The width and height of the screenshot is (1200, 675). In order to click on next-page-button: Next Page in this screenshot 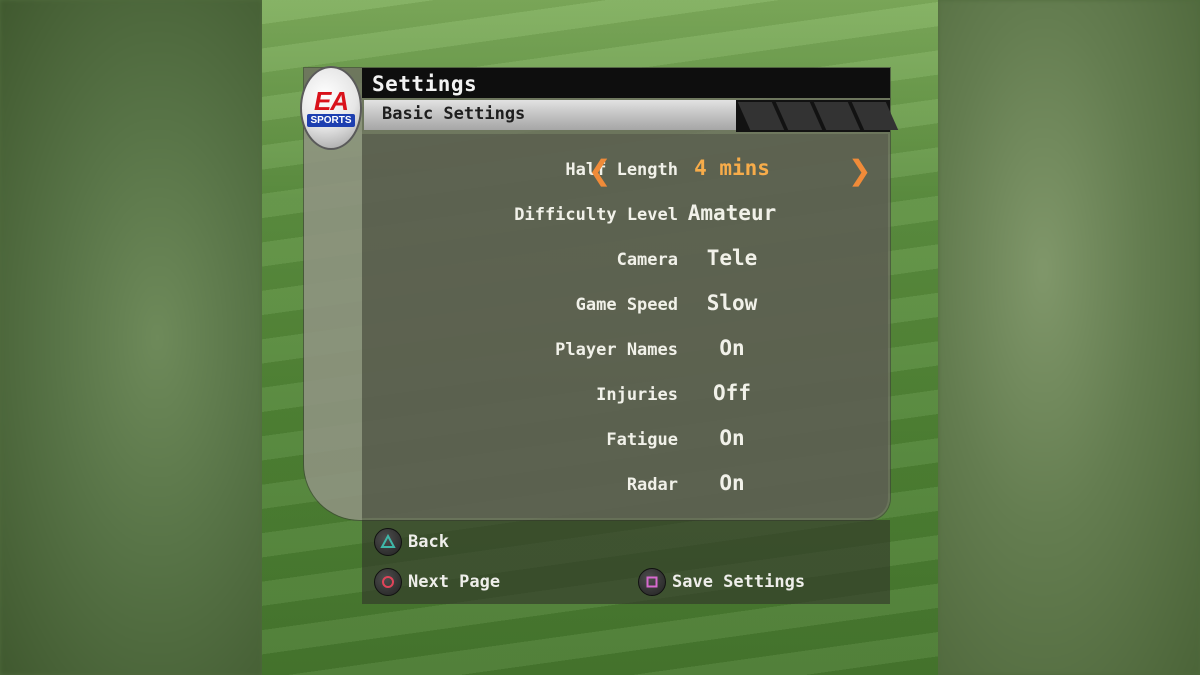, I will do `click(437, 582)`.